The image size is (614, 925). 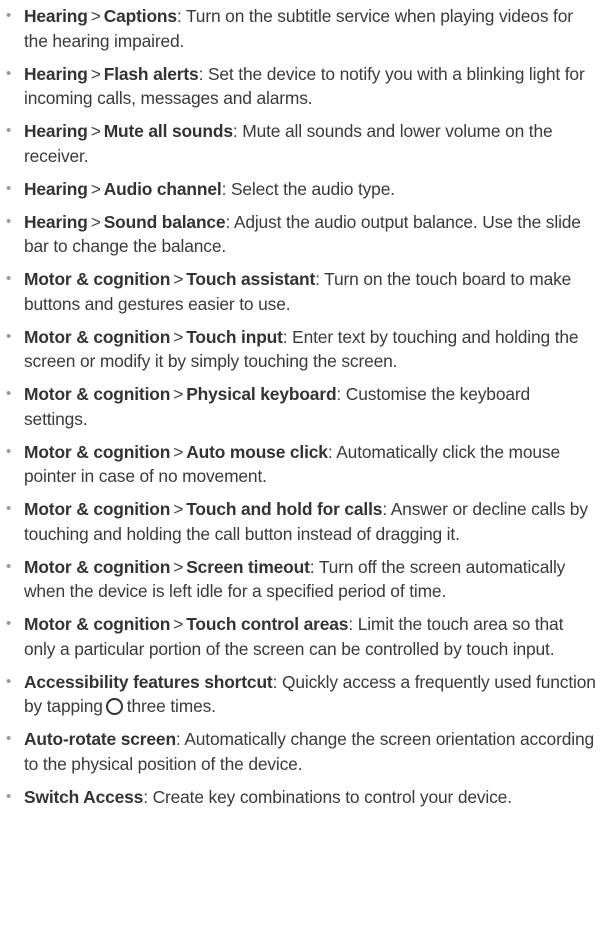 What do you see at coordinates (162, 188) in the screenshot?
I see `setting-path-segment: Audio channel` at bounding box center [162, 188].